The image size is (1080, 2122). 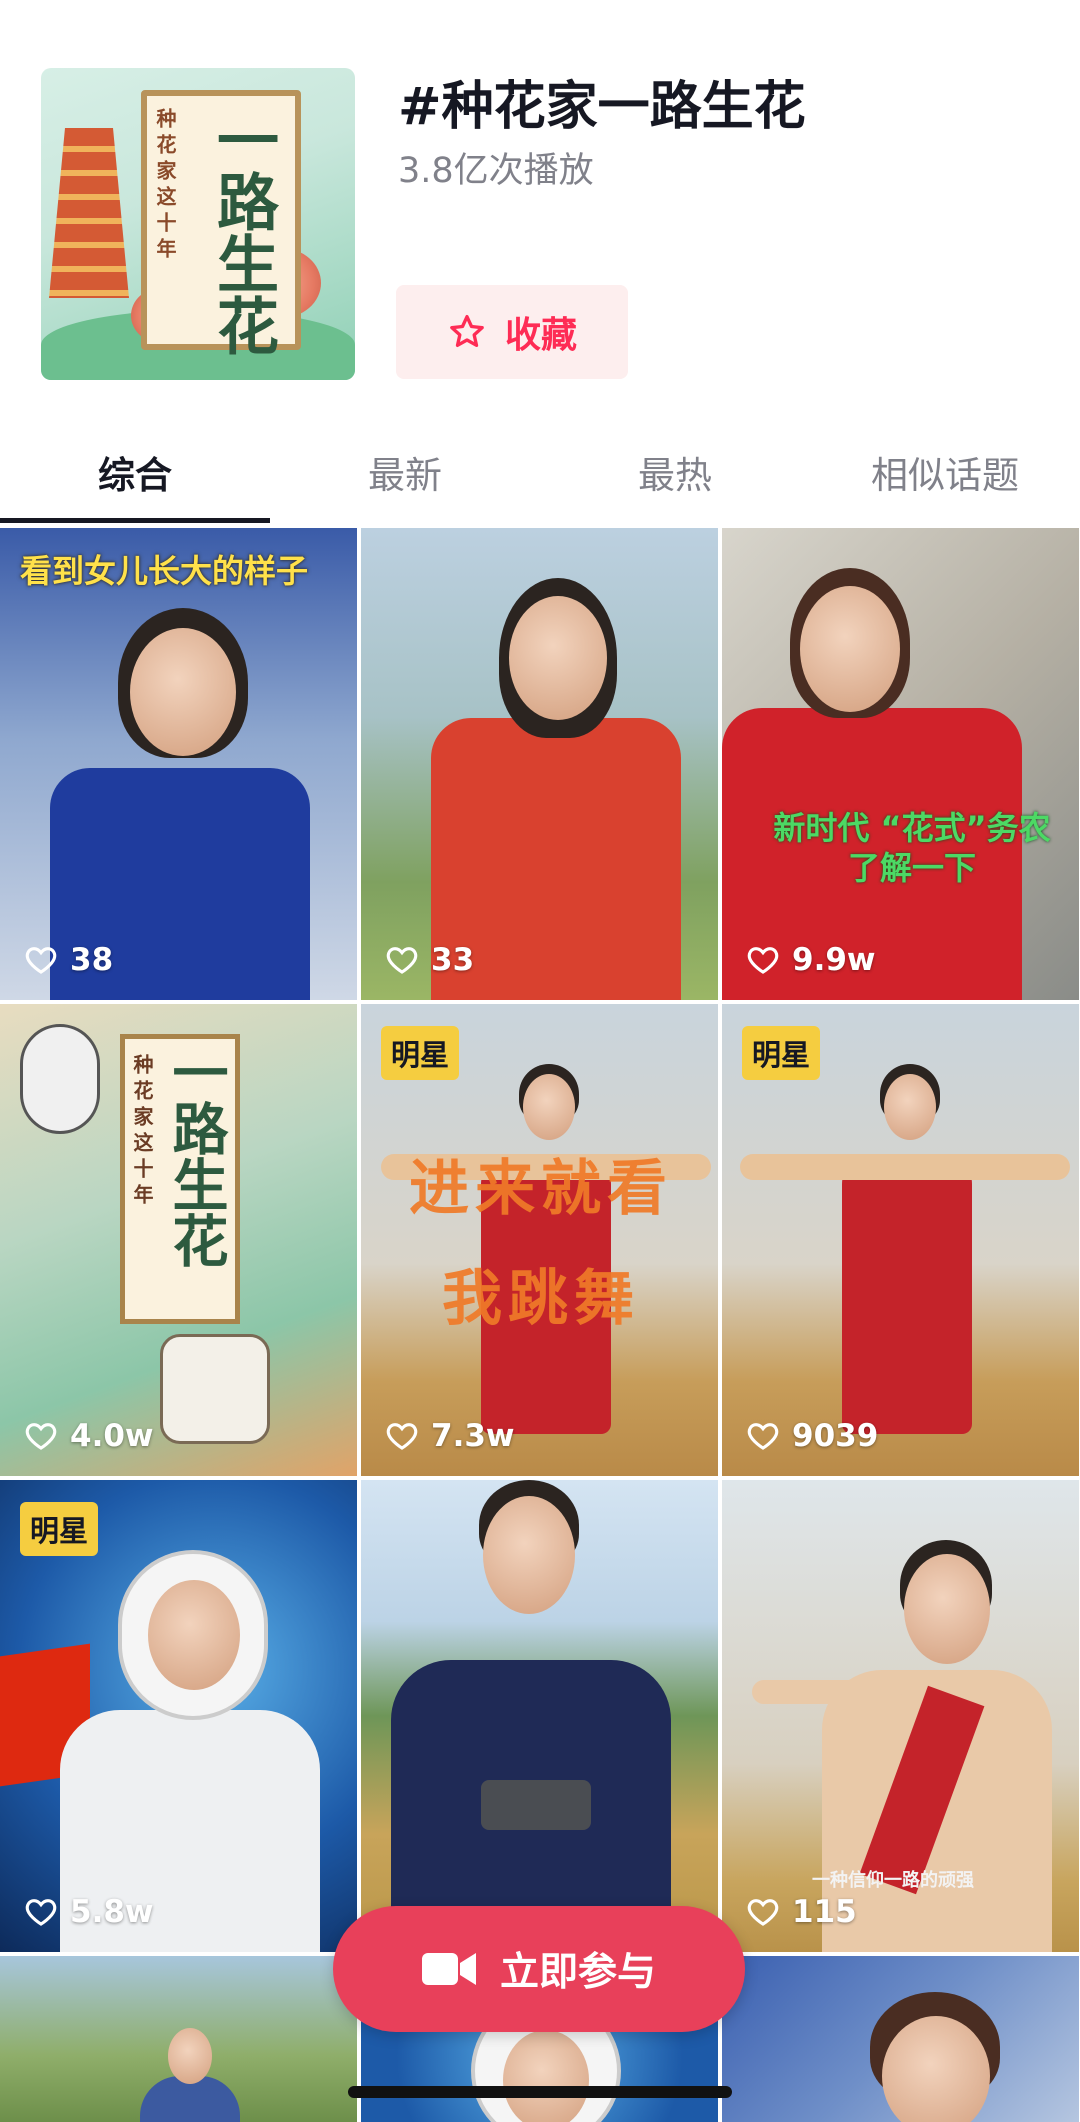 I want to click on cover-title: 一路生花, so click(x=242, y=232).